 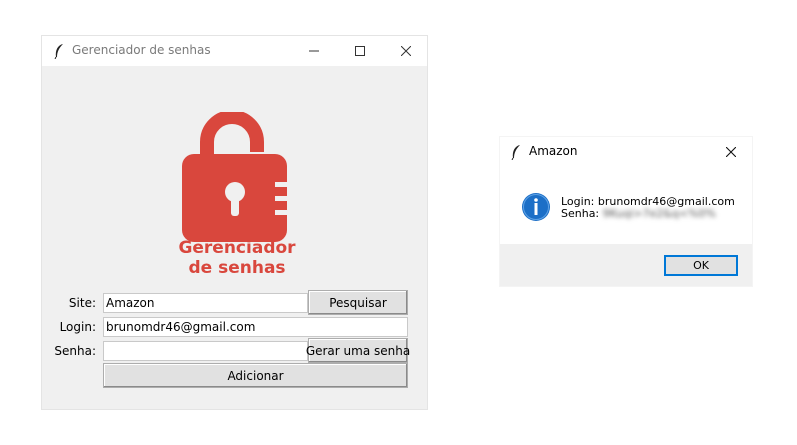 What do you see at coordinates (205, 351) in the screenshot?
I see `password-input` at bounding box center [205, 351].